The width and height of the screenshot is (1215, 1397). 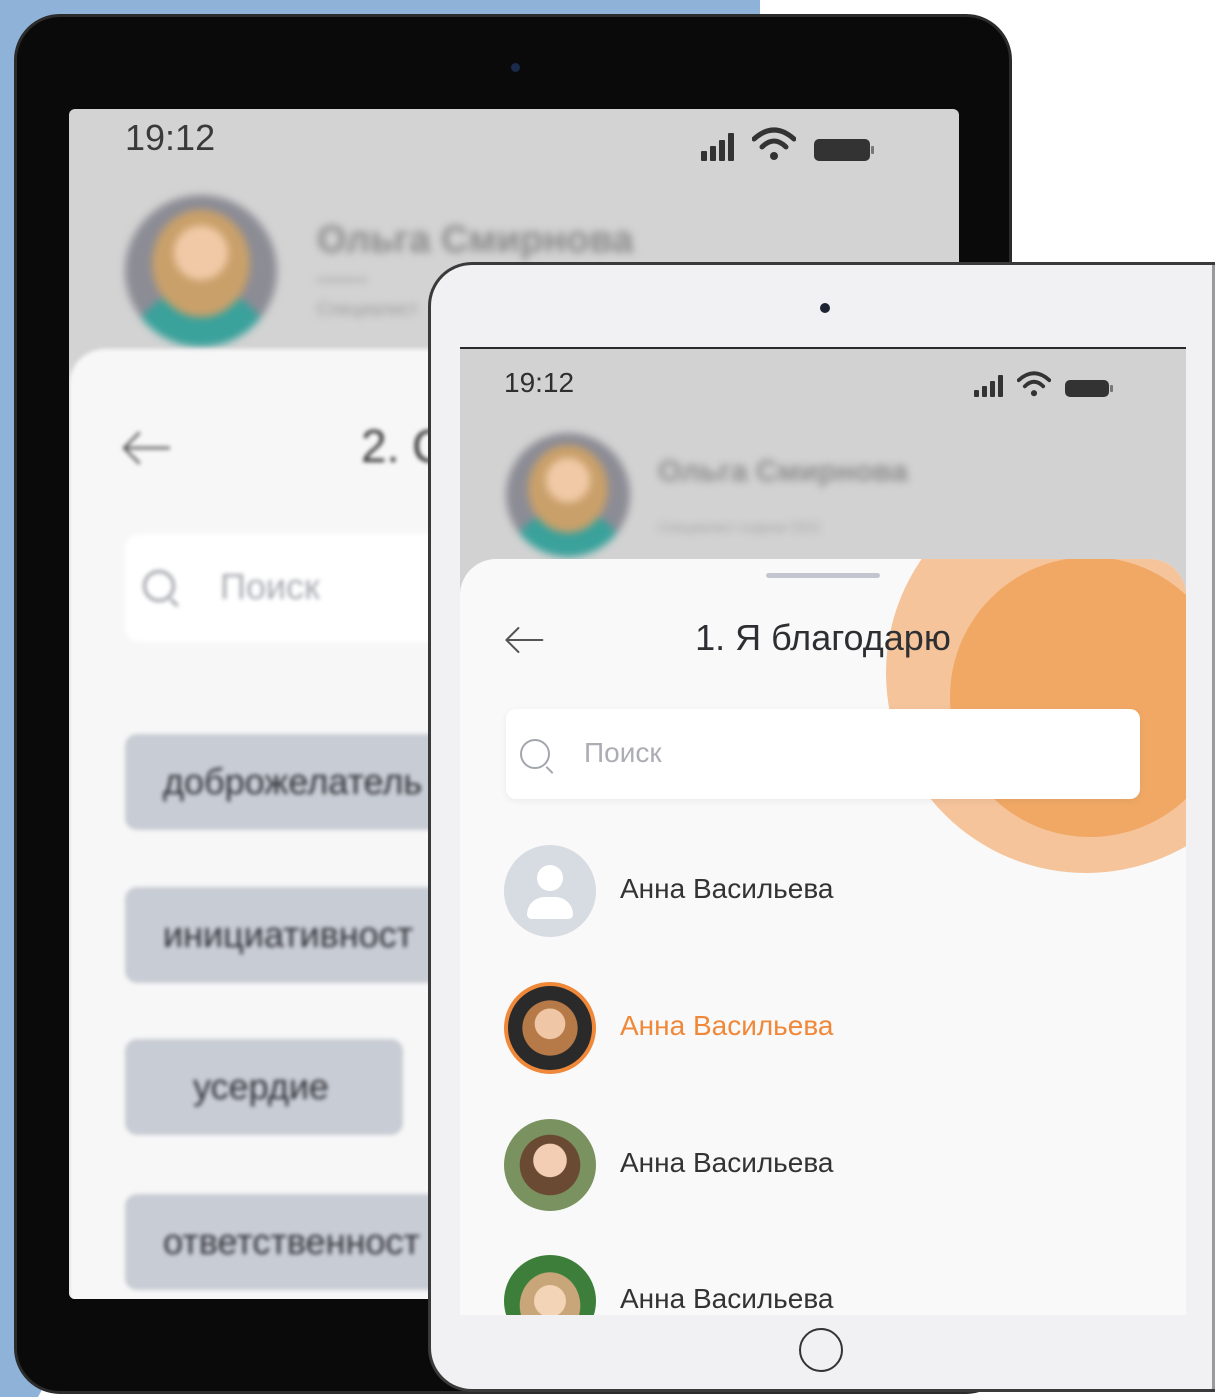 What do you see at coordinates (823, 637) in the screenshot?
I see `sheet-title: 1. Я благодарю` at bounding box center [823, 637].